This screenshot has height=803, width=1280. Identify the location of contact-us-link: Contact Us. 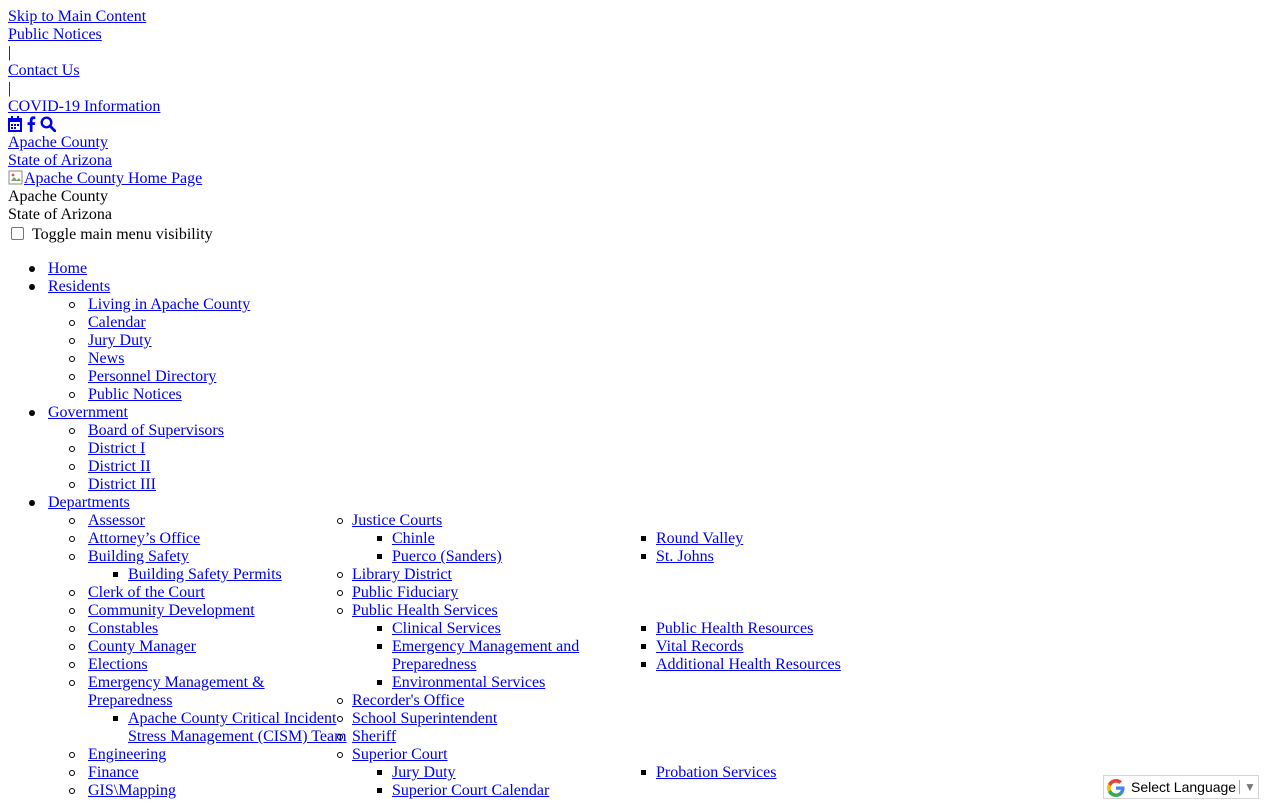
(44, 71).